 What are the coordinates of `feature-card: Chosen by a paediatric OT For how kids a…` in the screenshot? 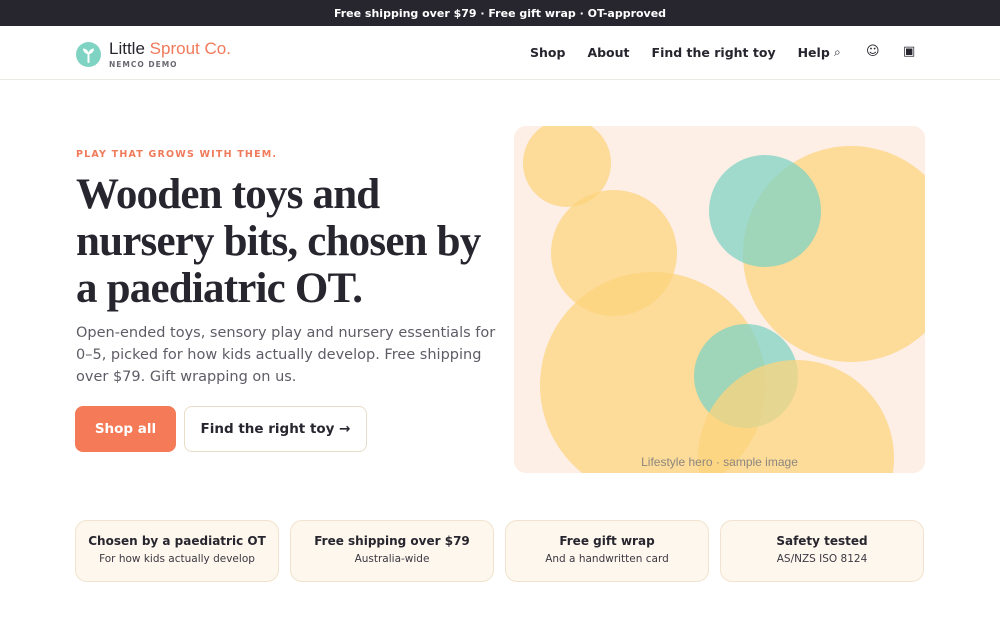 It's located at (177, 551).